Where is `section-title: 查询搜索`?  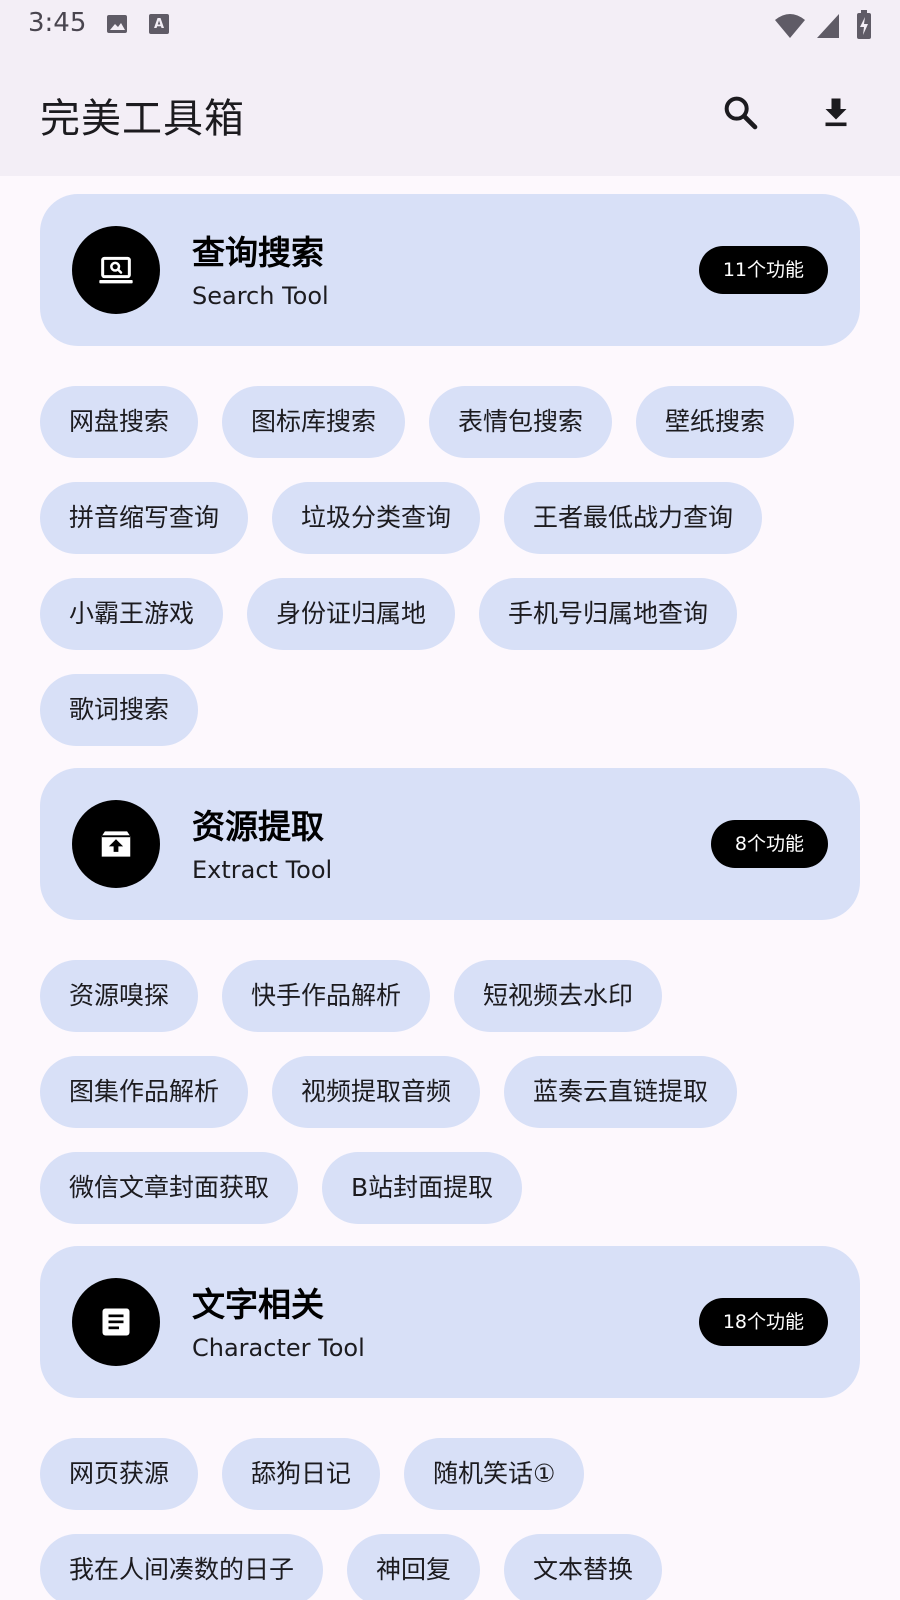
section-title: 查询搜索 is located at coordinates (258, 252).